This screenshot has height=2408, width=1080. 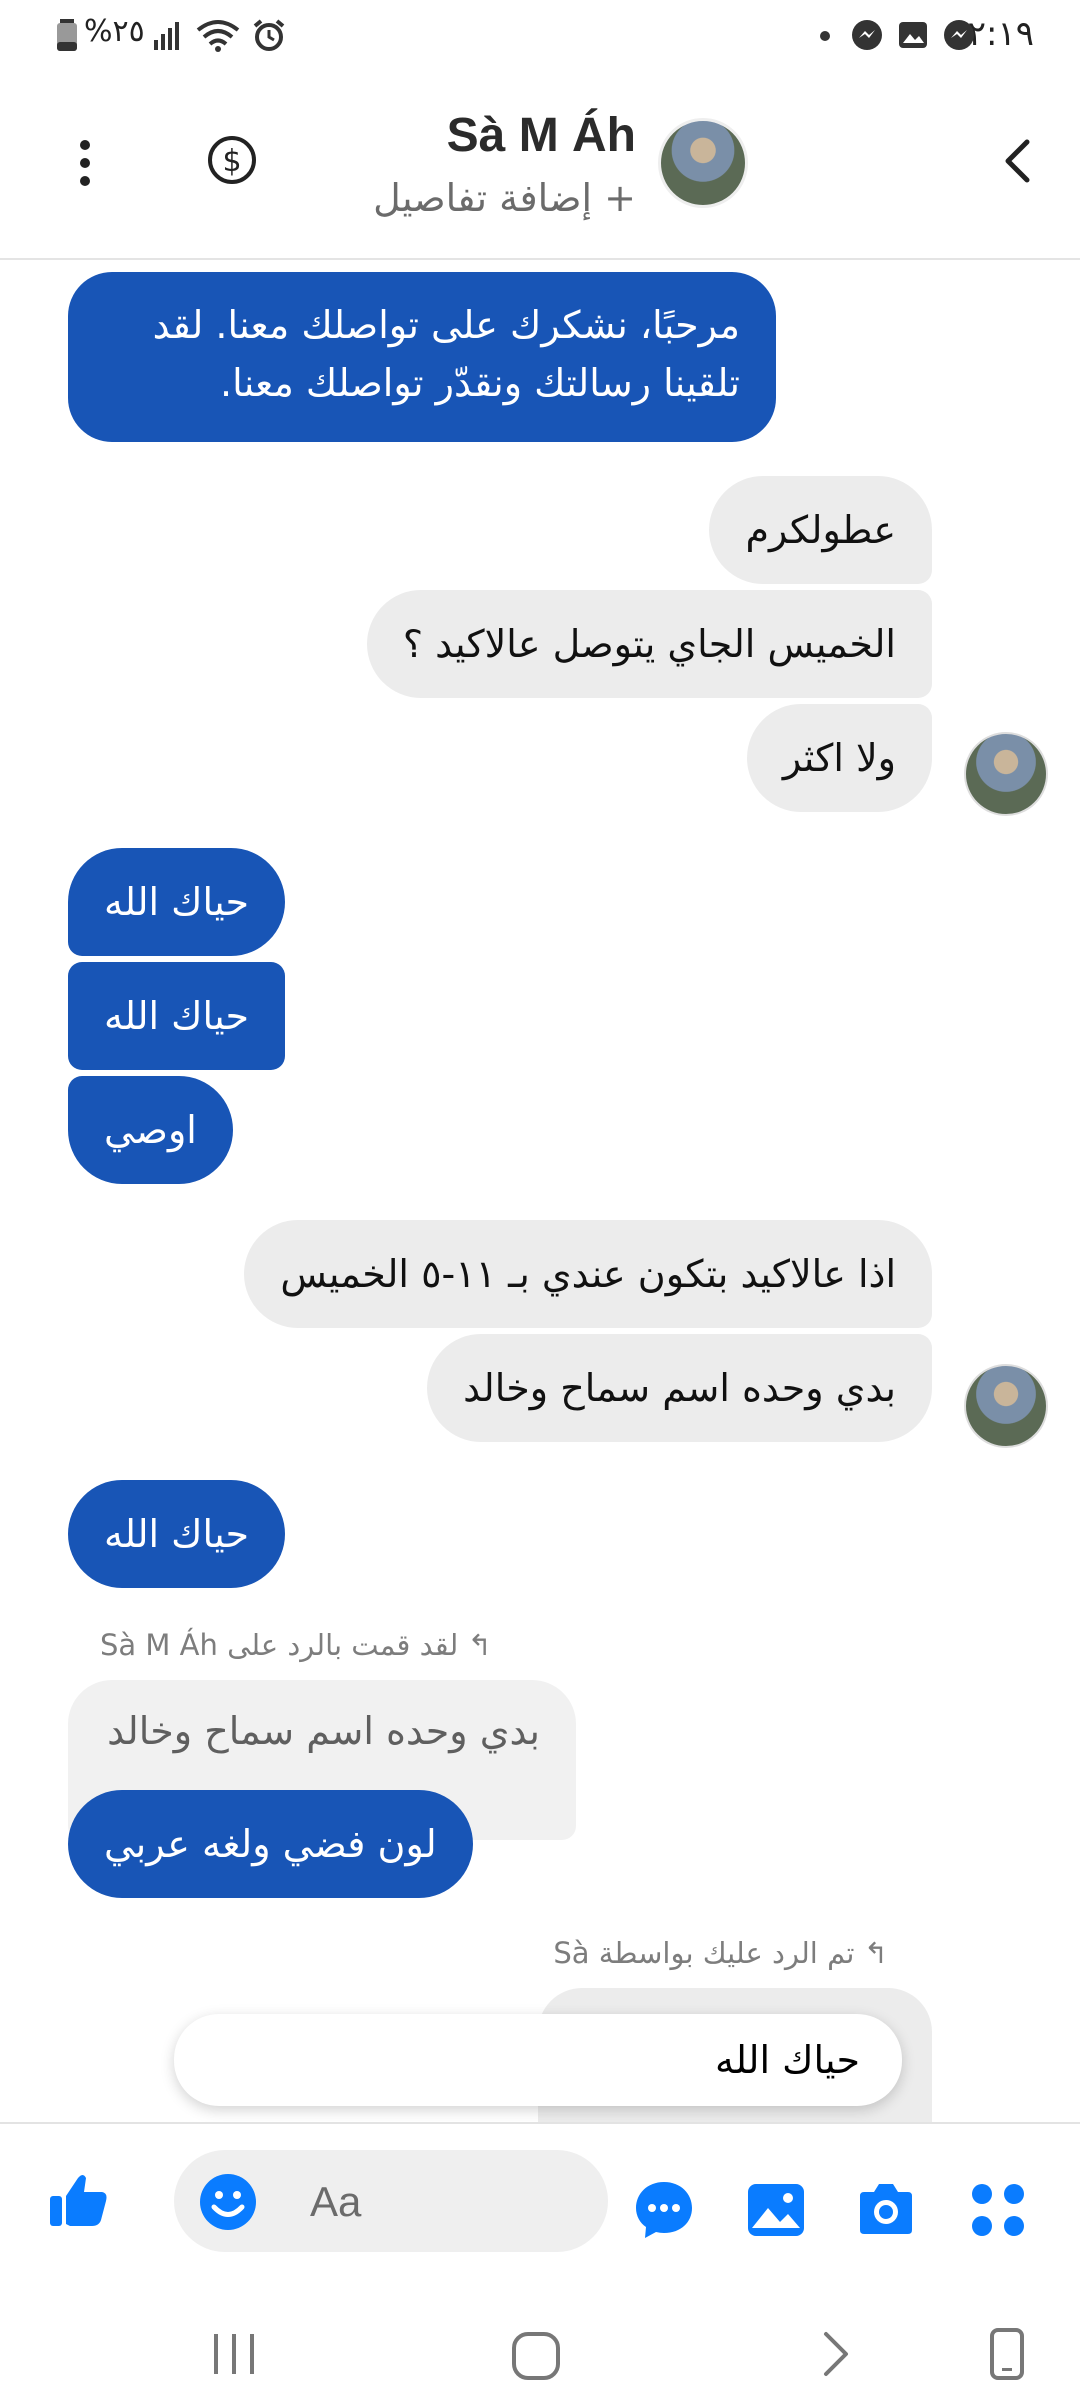 I want to click on message-text: الخميس الجاي يتوصل عالاكيد ؟, so click(x=649, y=644).